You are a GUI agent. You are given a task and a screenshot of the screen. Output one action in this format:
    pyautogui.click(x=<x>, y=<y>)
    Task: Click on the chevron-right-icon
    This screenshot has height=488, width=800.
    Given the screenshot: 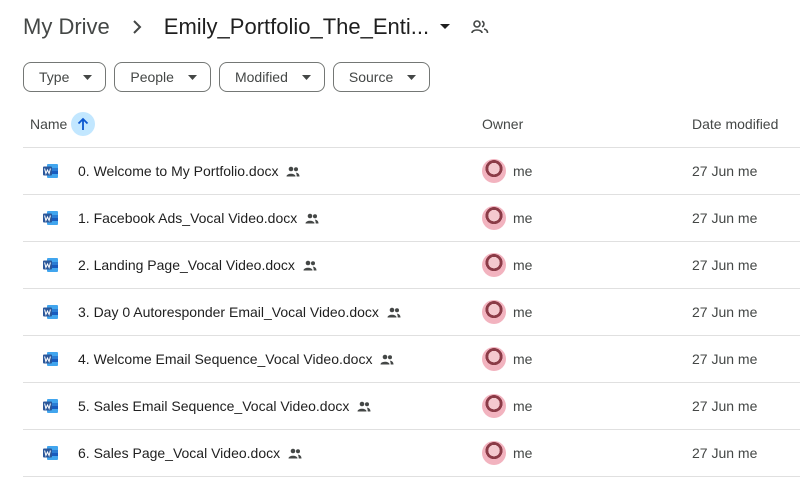 What is the action you would take?
    pyautogui.click(x=137, y=27)
    